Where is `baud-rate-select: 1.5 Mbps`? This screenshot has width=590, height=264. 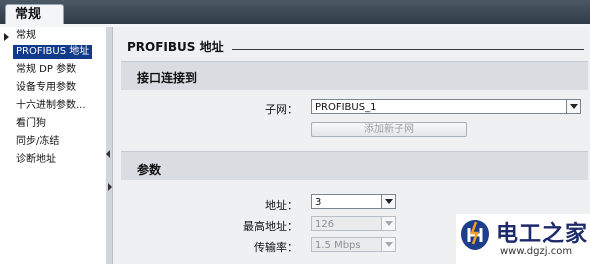 baud-rate-select: 1.5 Mbps is located at coordinates (353, 244).